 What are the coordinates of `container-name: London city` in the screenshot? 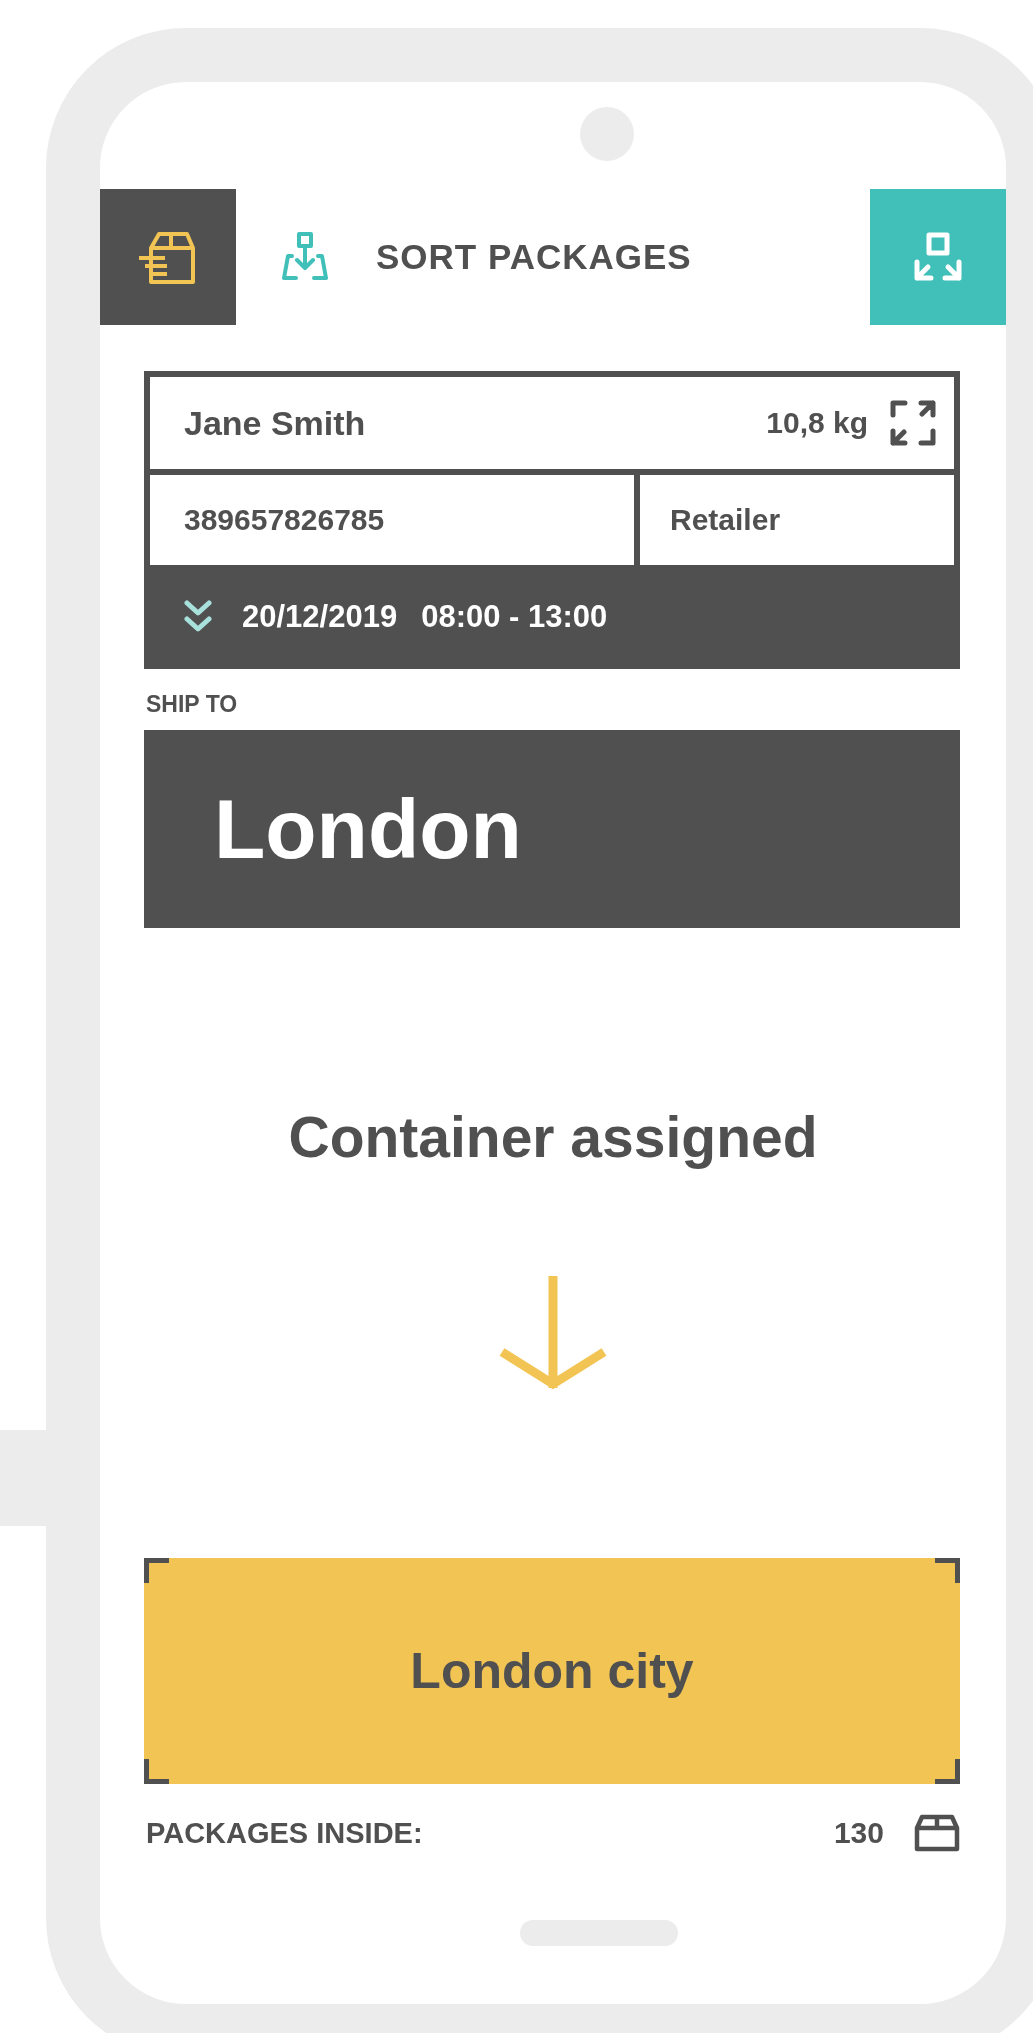 It's located at (552, 1671).